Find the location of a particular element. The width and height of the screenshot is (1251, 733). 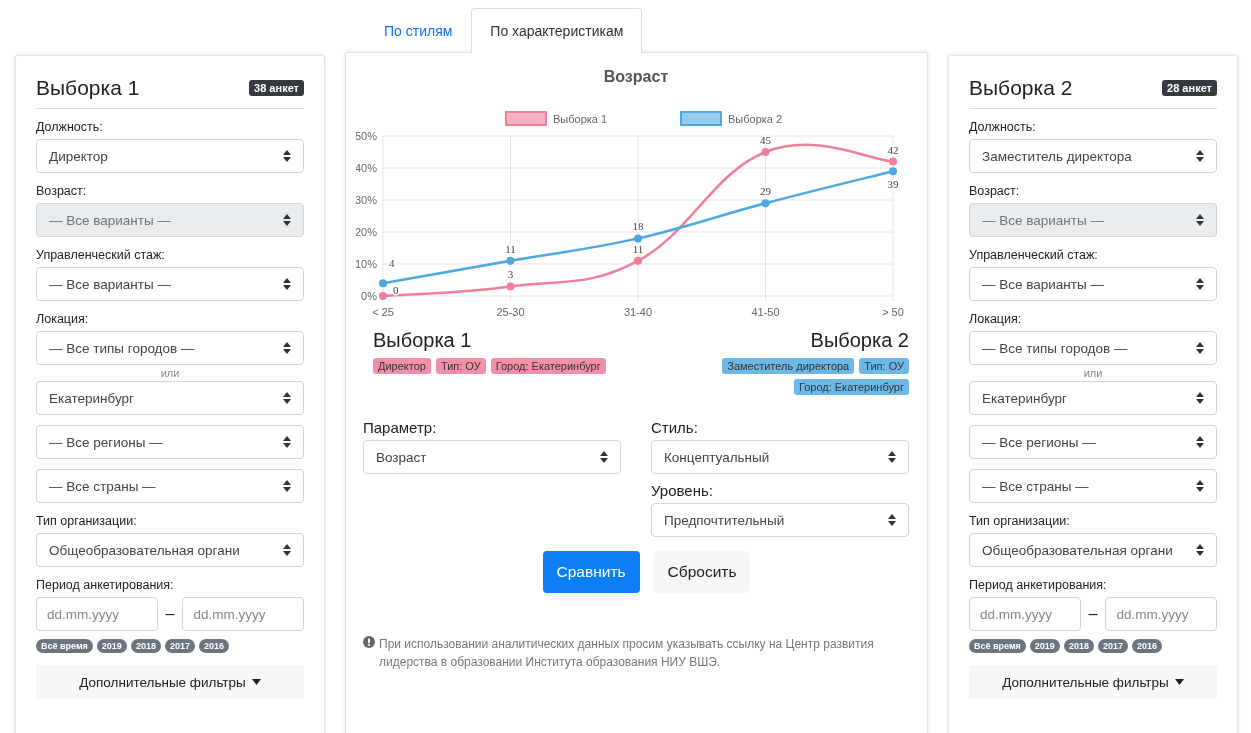

tab: По характеристикам is located at coordinates (557, 30).